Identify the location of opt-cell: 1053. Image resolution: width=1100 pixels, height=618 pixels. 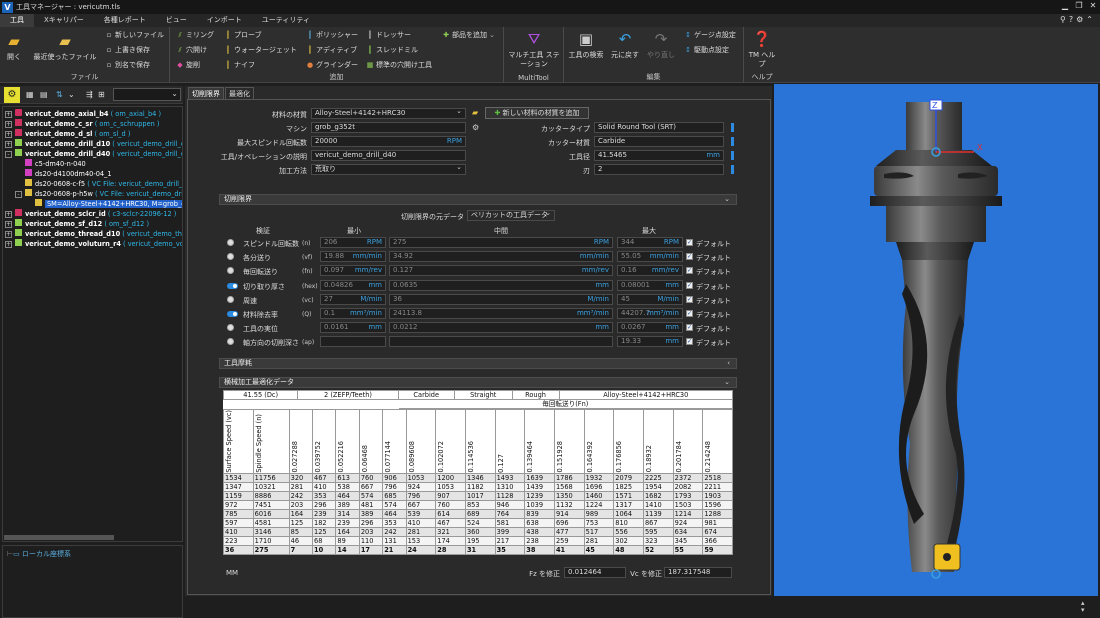
(450, 486).